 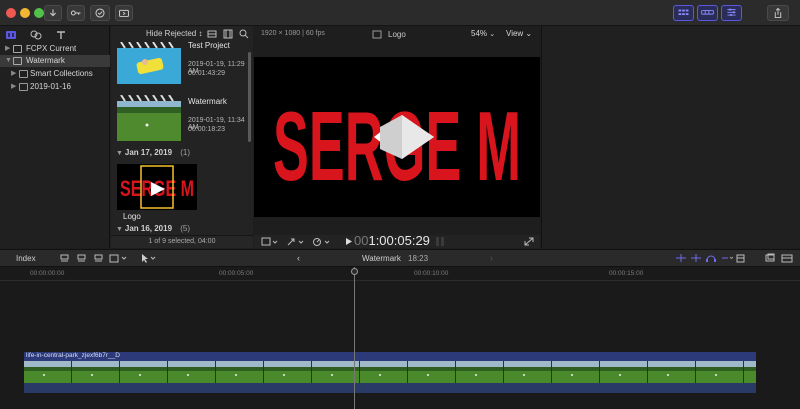 I want to click on ruler-label: 00:00:10:00, so click(x=431, y=273).